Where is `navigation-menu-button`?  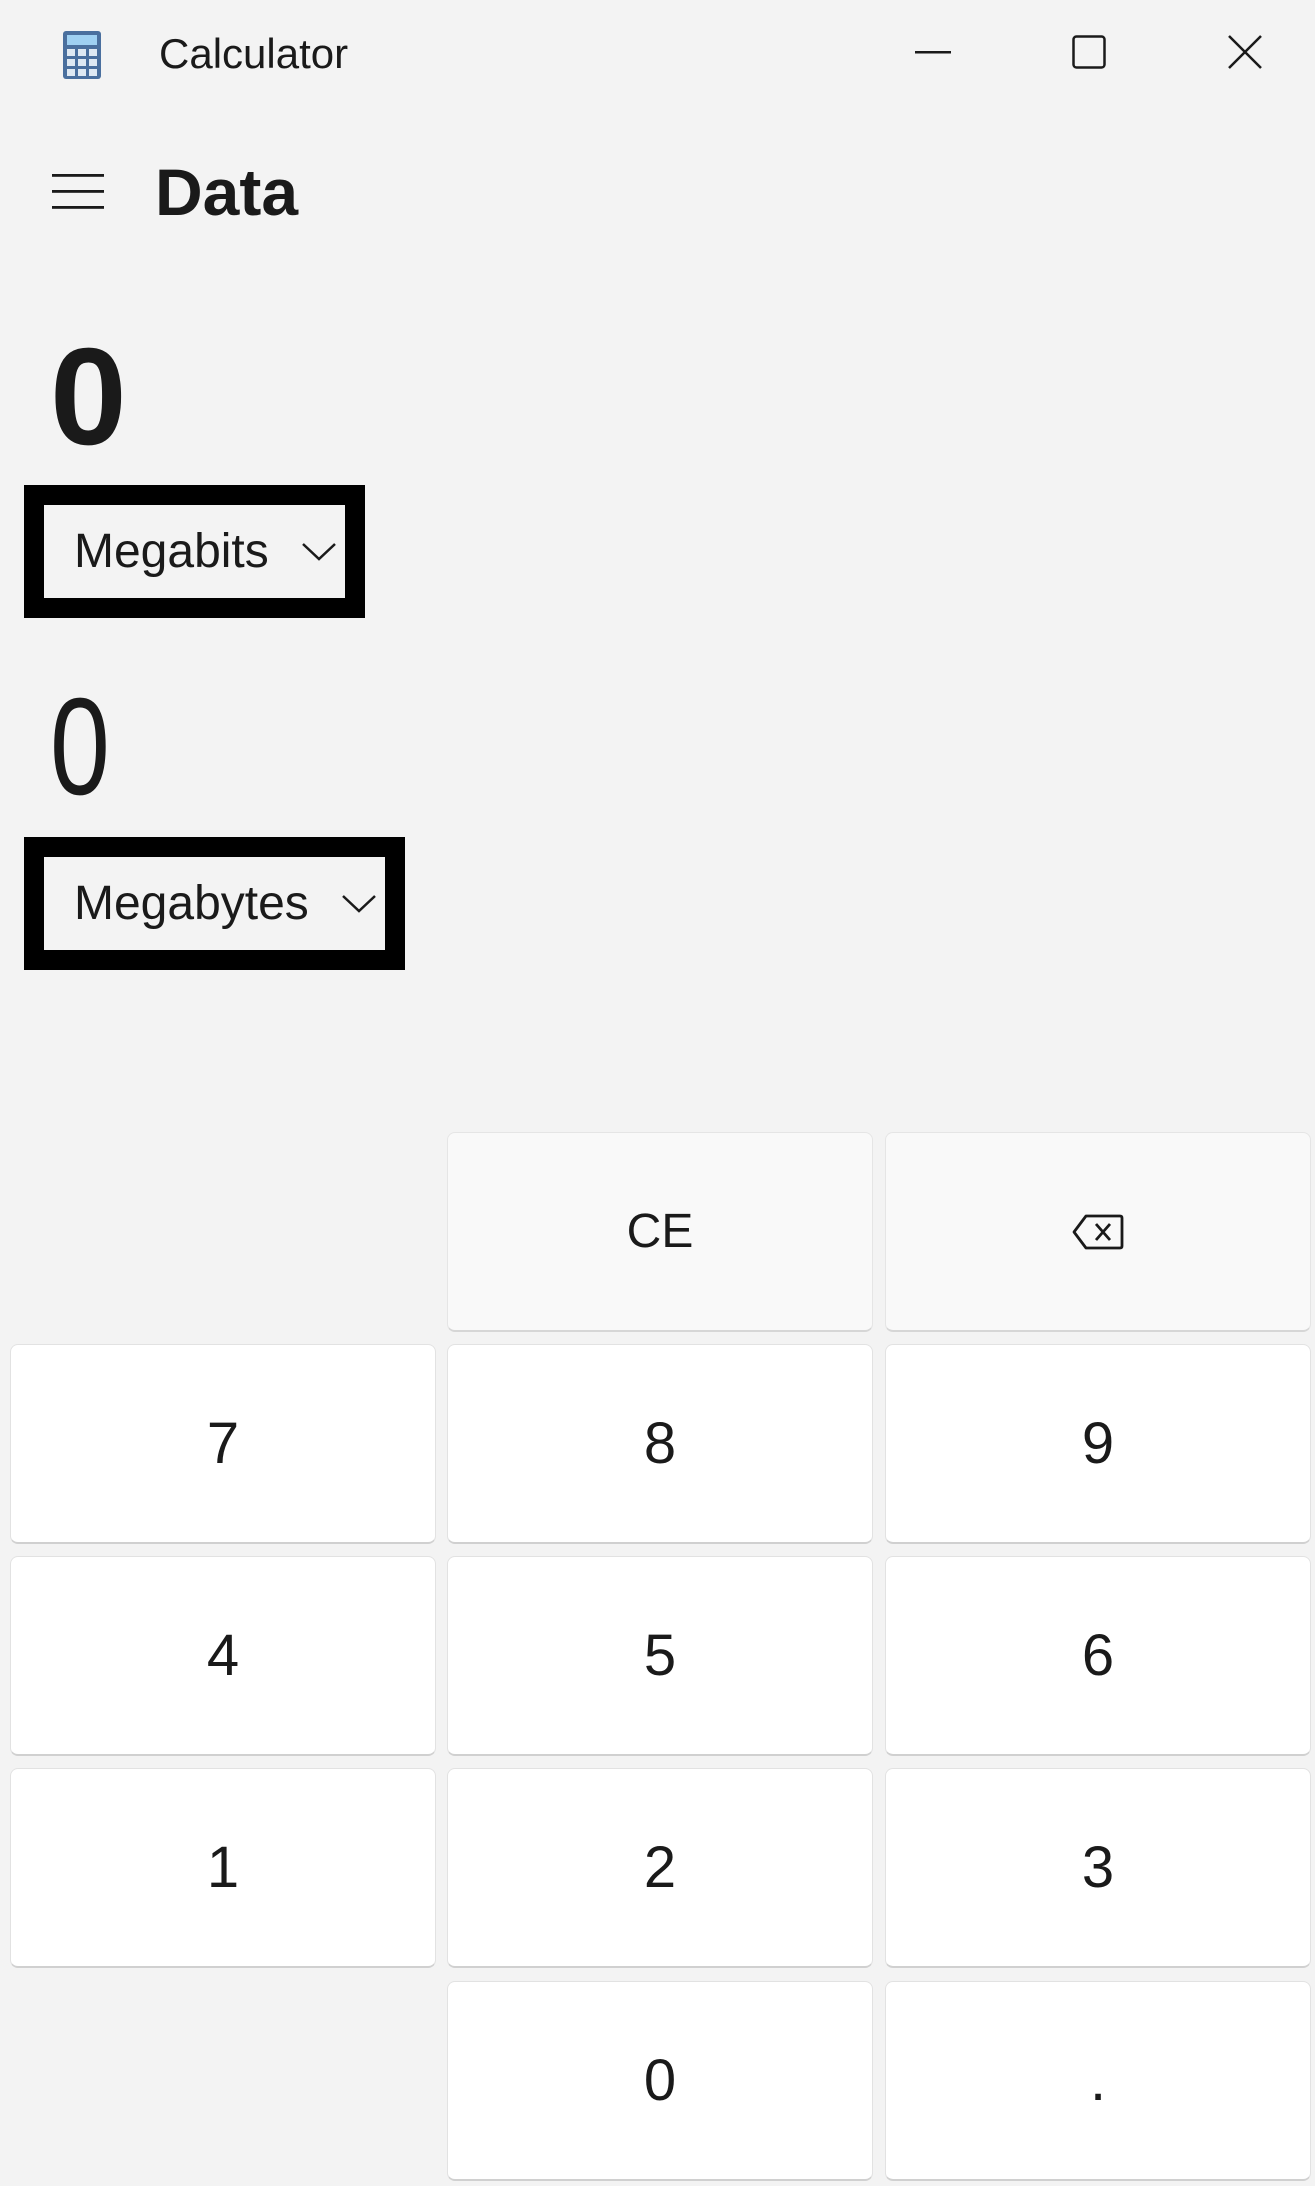 navigation-menu-button is located at coordinates (78, 191).